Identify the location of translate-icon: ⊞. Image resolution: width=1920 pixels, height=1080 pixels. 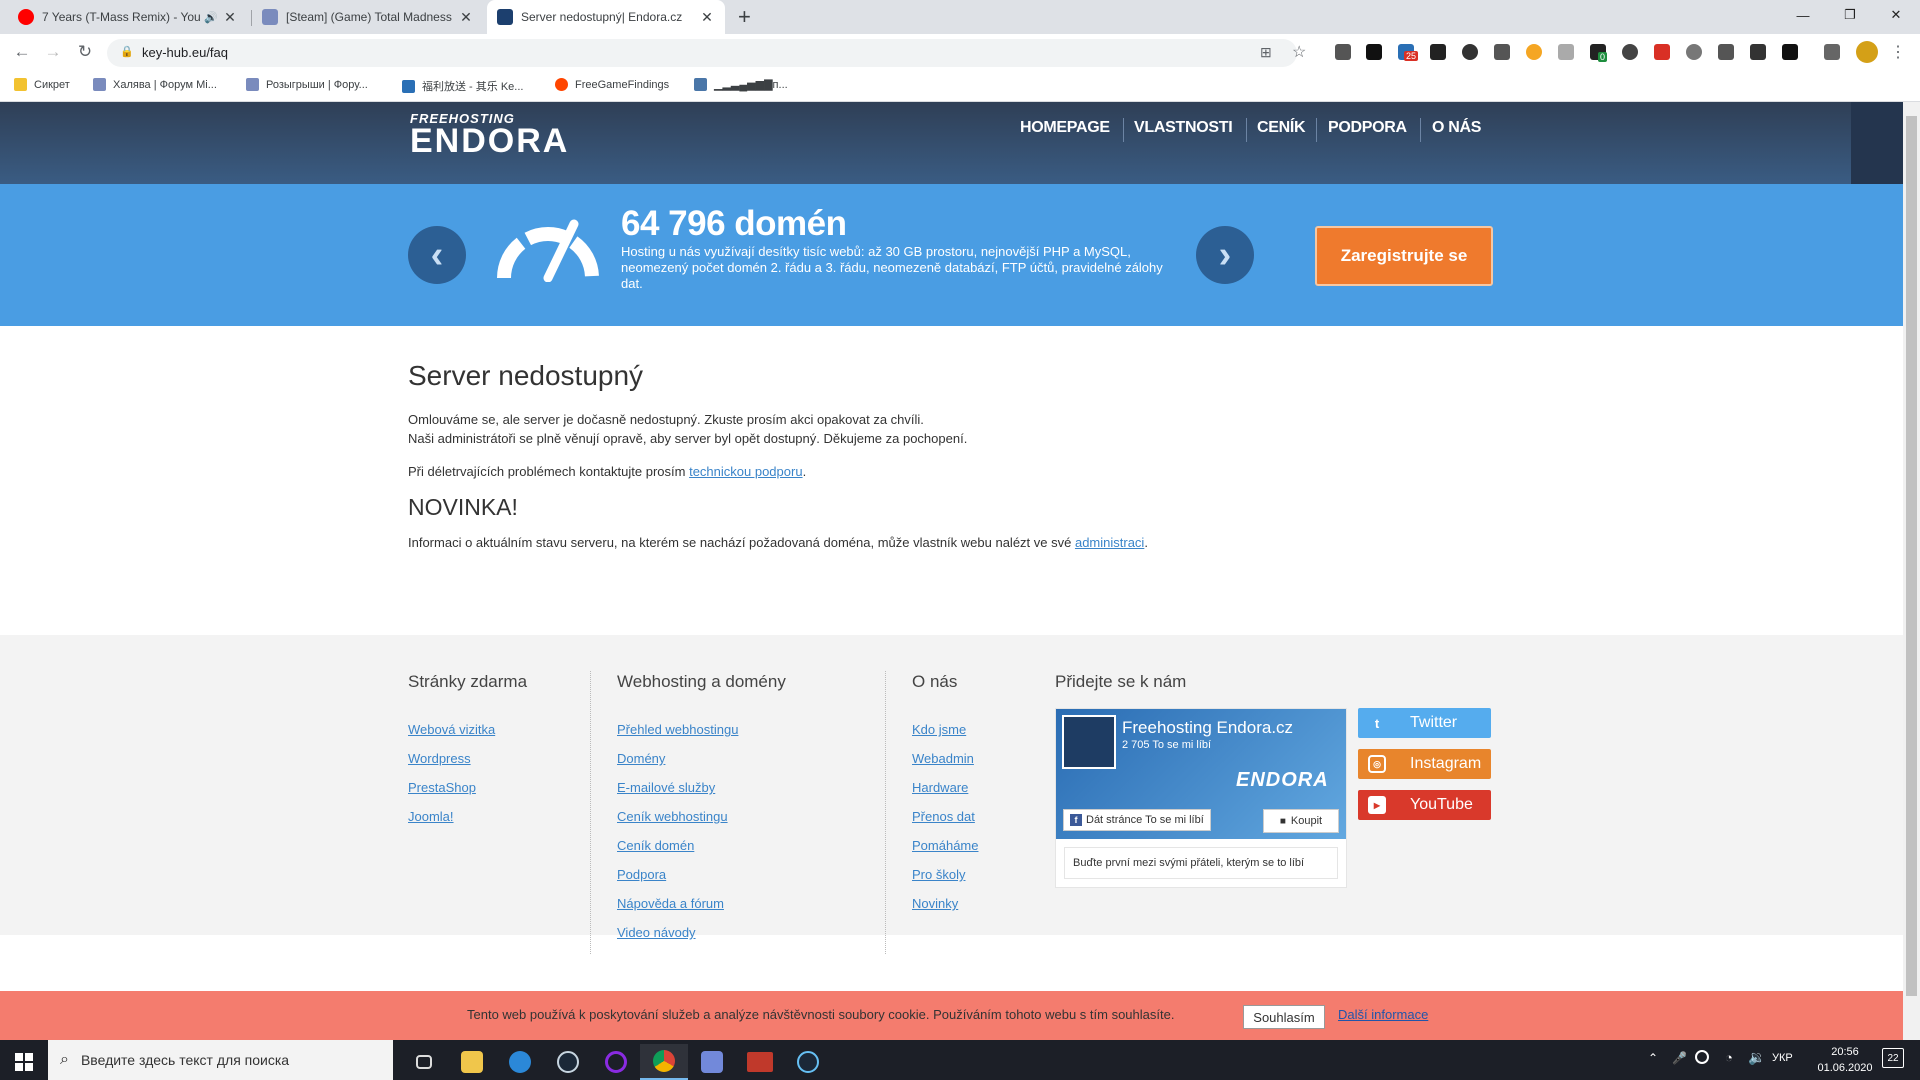
(1266, 52).